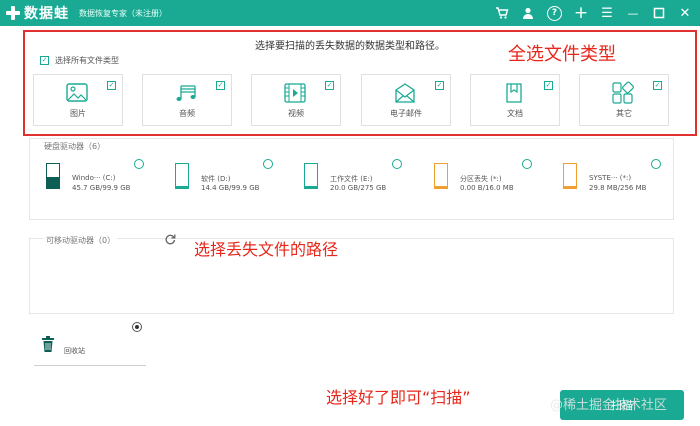 The height and width of the screenshot is (426, 700). I want to click on file-type-email: ✓ 电子邮件, so click(406, 100).